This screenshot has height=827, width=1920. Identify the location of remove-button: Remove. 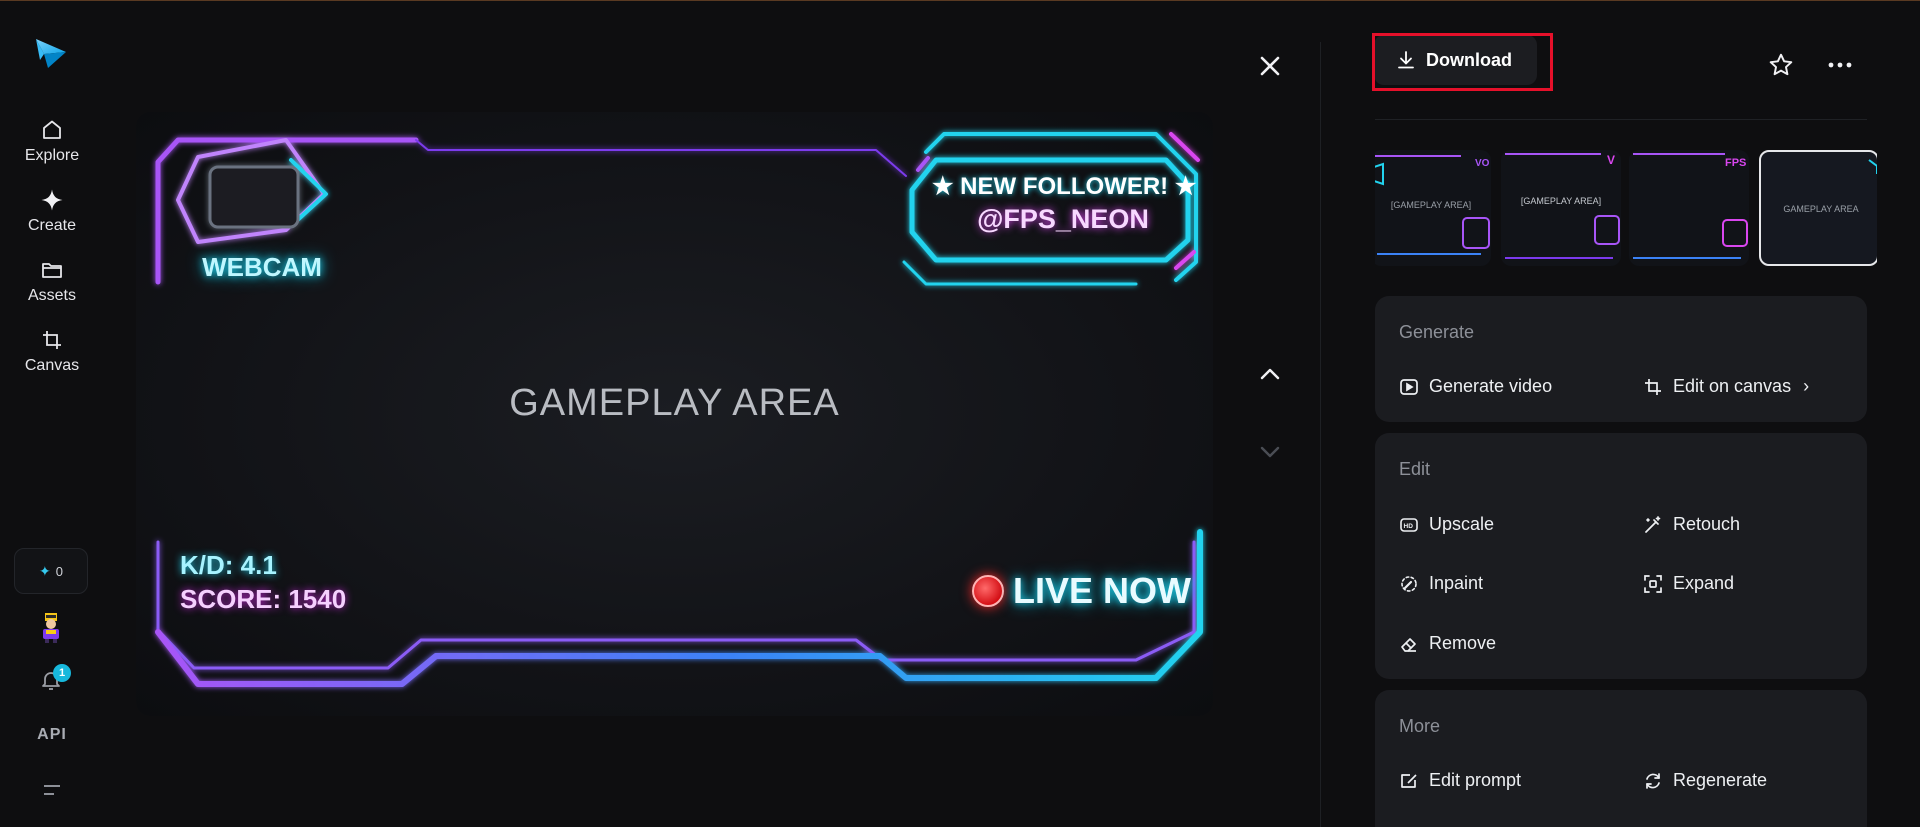
(1447, 643).